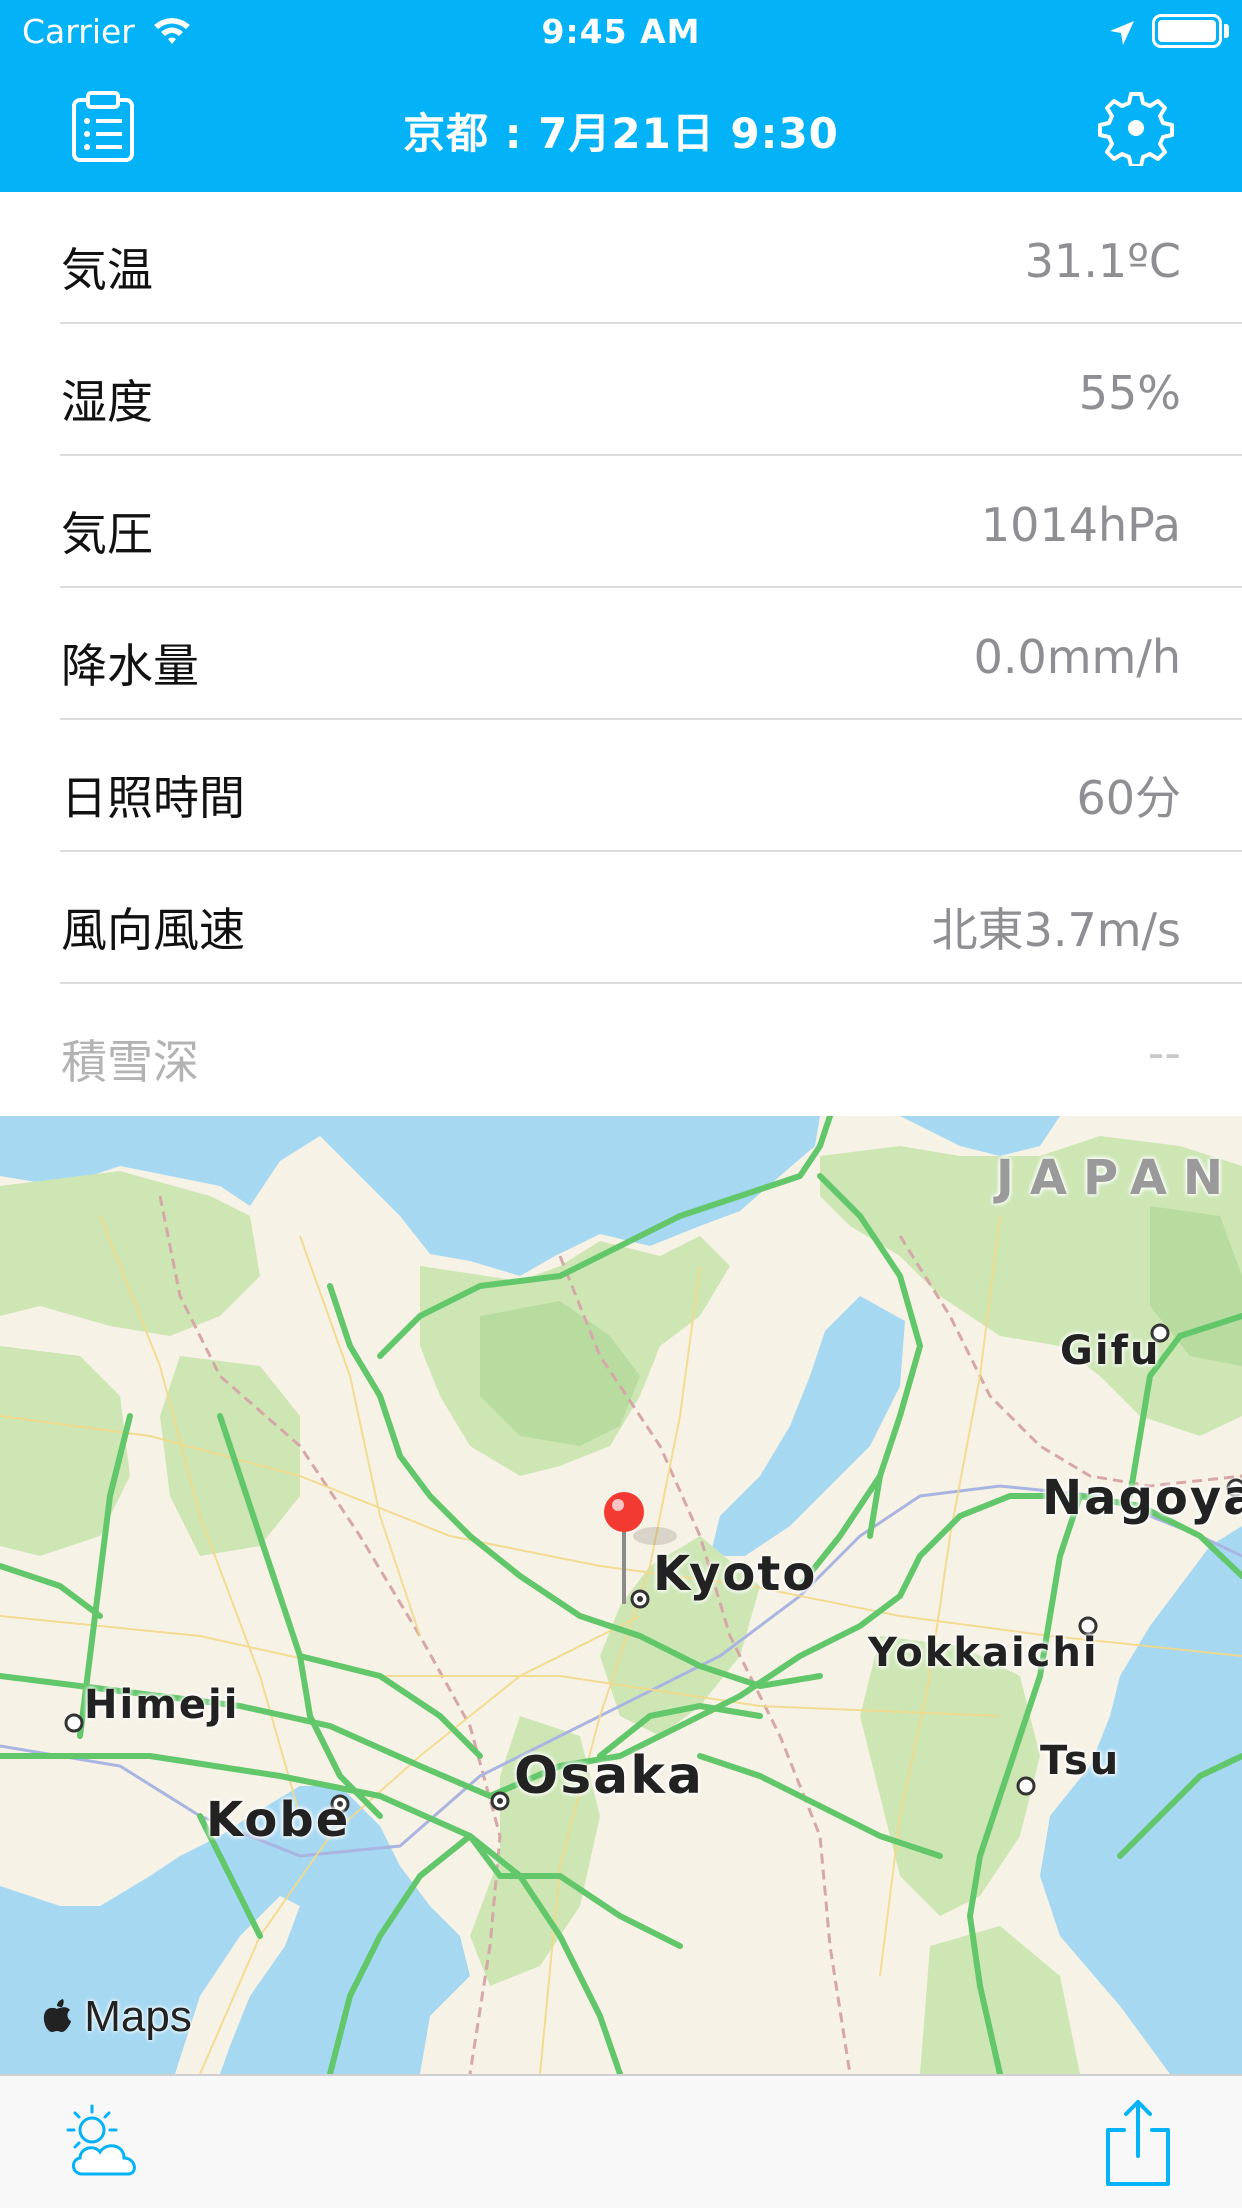 This screenshot has width=1242, height=2208. Describe the element at coordinates (983, 1653) in the screenshot. I see `map-label-yokkaichi: Yokkaichi` at that location.